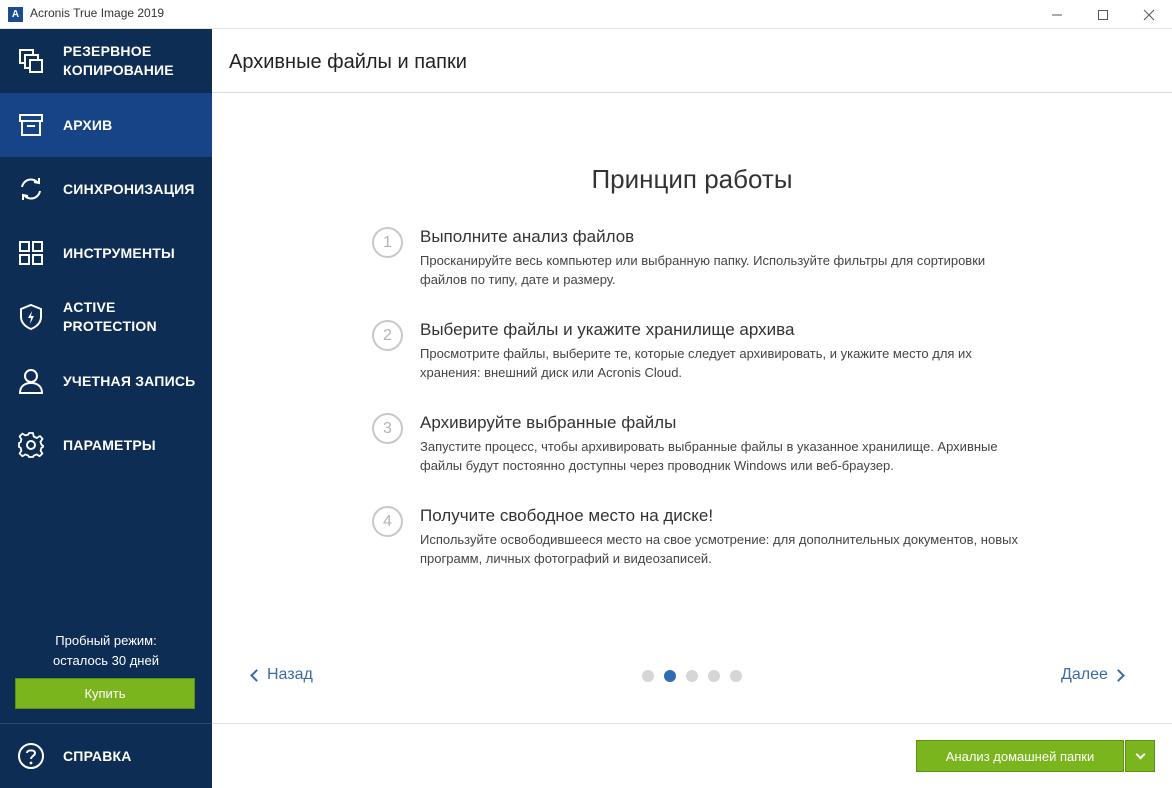 The image size is (1172, 788). Describe the element at coordinates (106, 640) in the screenshot. I see `trial-mode-label: Пробный режим:` at that location.